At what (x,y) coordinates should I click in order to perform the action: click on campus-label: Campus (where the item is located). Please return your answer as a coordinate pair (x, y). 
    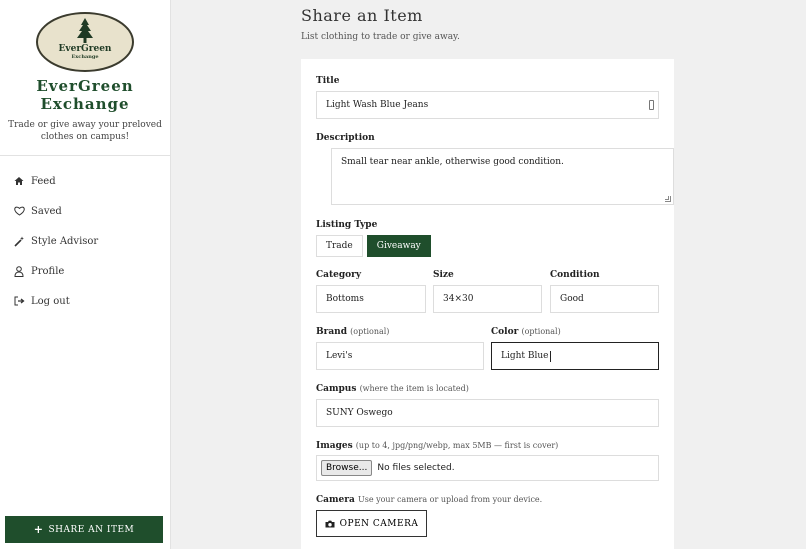
    Looking at the image, I should click on (392, 389).